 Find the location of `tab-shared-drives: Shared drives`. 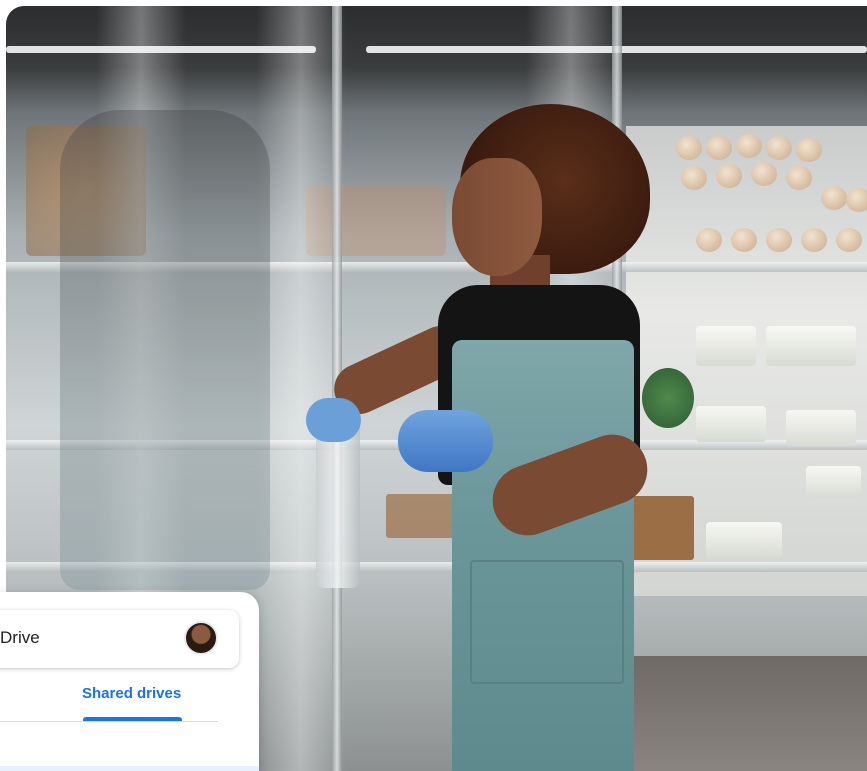

tab-shared-drives: Shared drives is located at coordinates (131, 693).